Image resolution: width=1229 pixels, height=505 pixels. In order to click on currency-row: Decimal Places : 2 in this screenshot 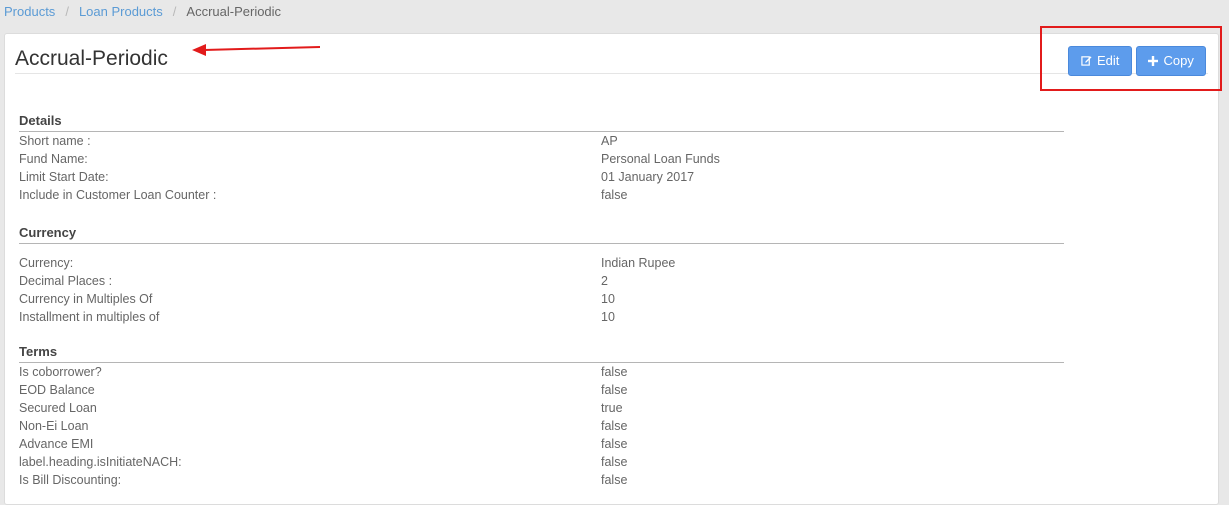, I will do `click(541, 281)`.